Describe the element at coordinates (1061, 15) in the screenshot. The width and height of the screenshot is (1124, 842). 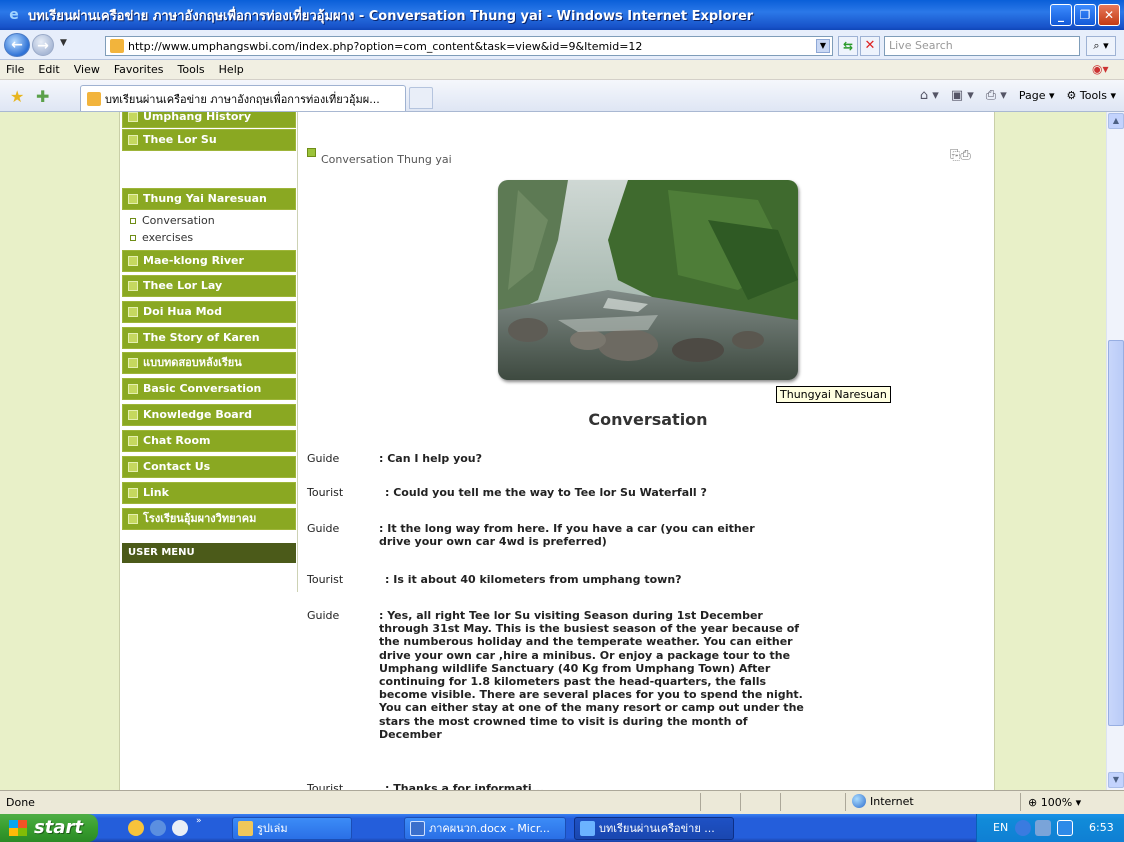
I see `minimize-button: _` at that location.